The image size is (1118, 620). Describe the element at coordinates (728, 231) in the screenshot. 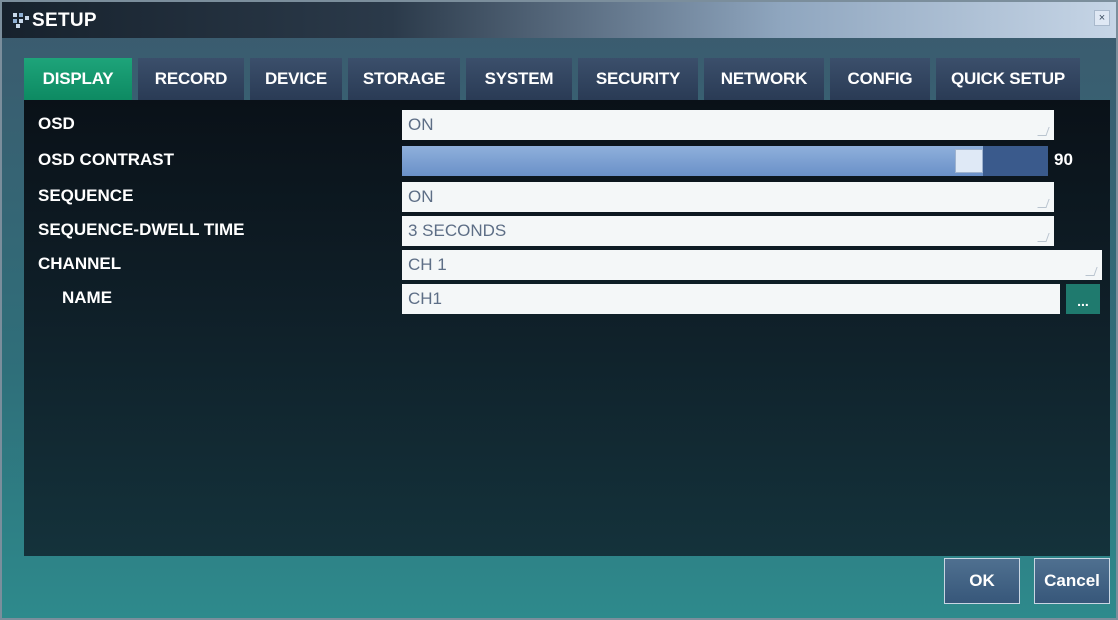

I see `sequence-dwell-time-select: 3 SECONDS` at that location.